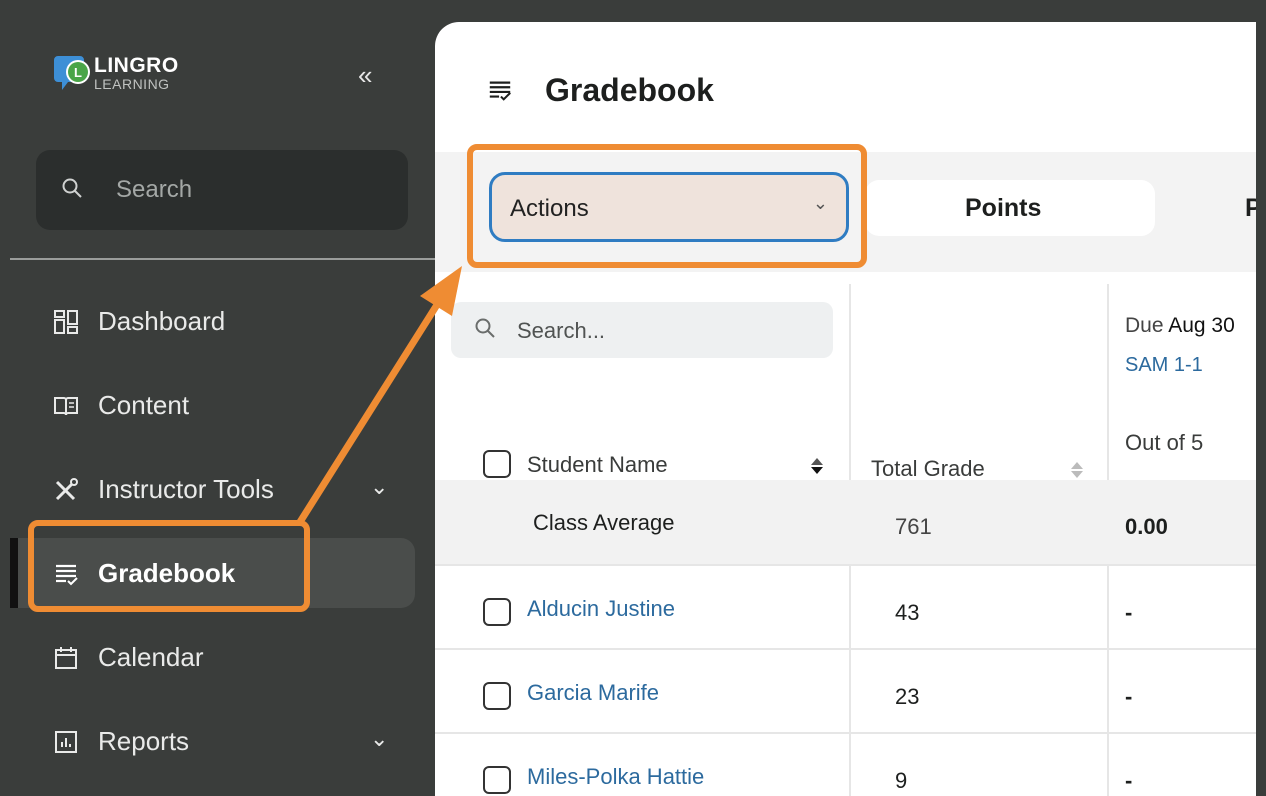 The width and height of the screenshot is (1266, 796). What do you see at coordinates (497, 464) in the screenshot?
I see `select-all-checkbox` at bounding box center [497, 464].